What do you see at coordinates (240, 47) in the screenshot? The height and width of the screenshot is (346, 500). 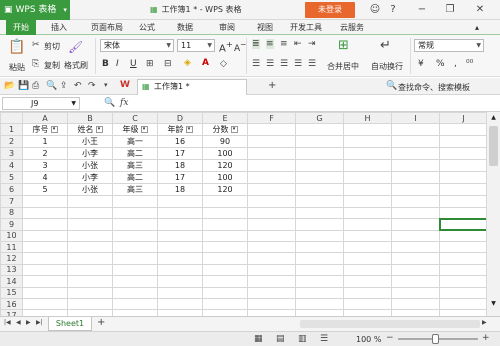 I see `shrink-font-button: A−` at bounding box center [240, 47].